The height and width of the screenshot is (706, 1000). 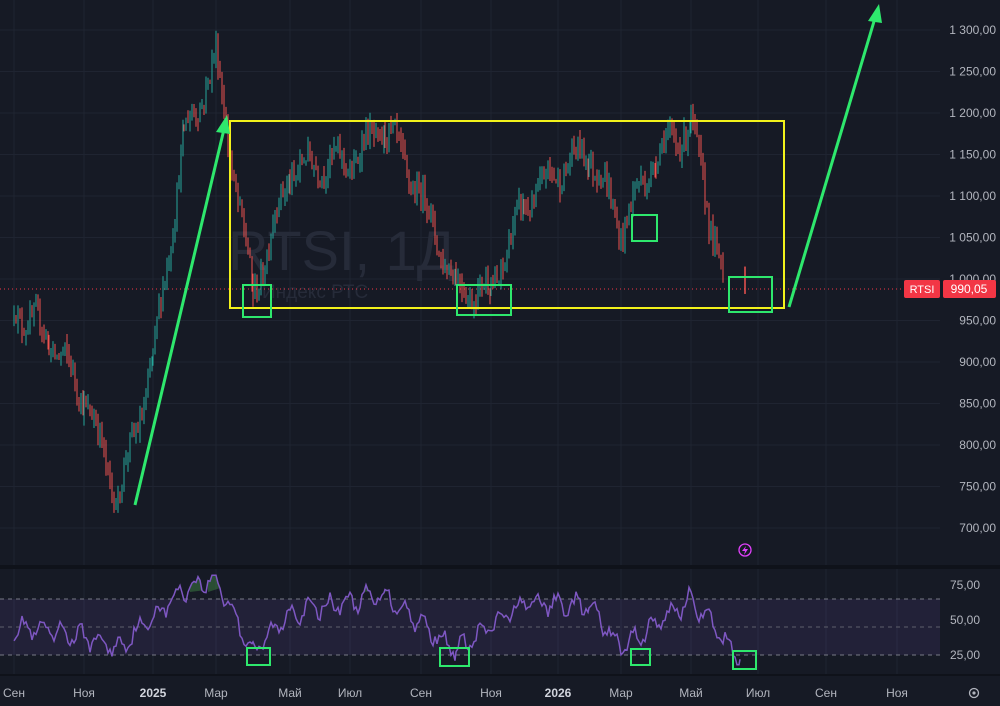 What do you see at coordinates (972, 30) in the screenshot?
I see `price-tick-label: 1 300,00` at bounding box center [972, 30].